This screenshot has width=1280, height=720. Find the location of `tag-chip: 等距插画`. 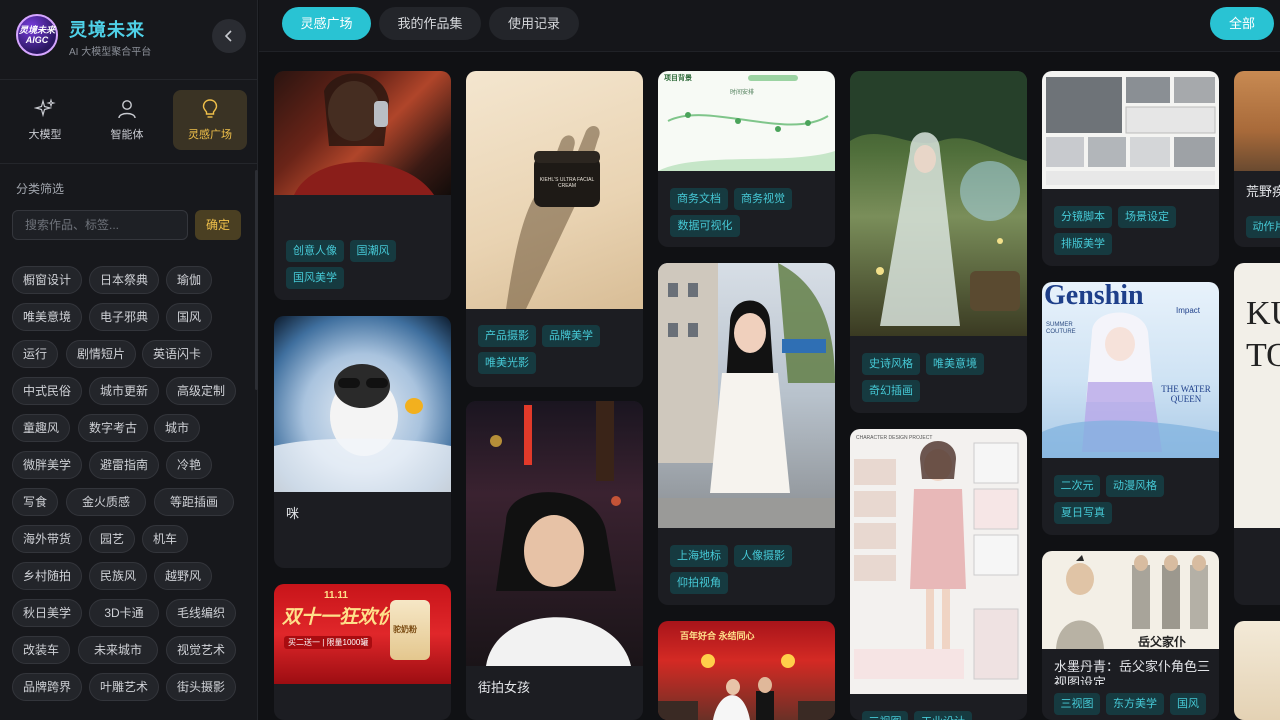

tag-chip: 等距插画 is located at coordinates (194, 502).